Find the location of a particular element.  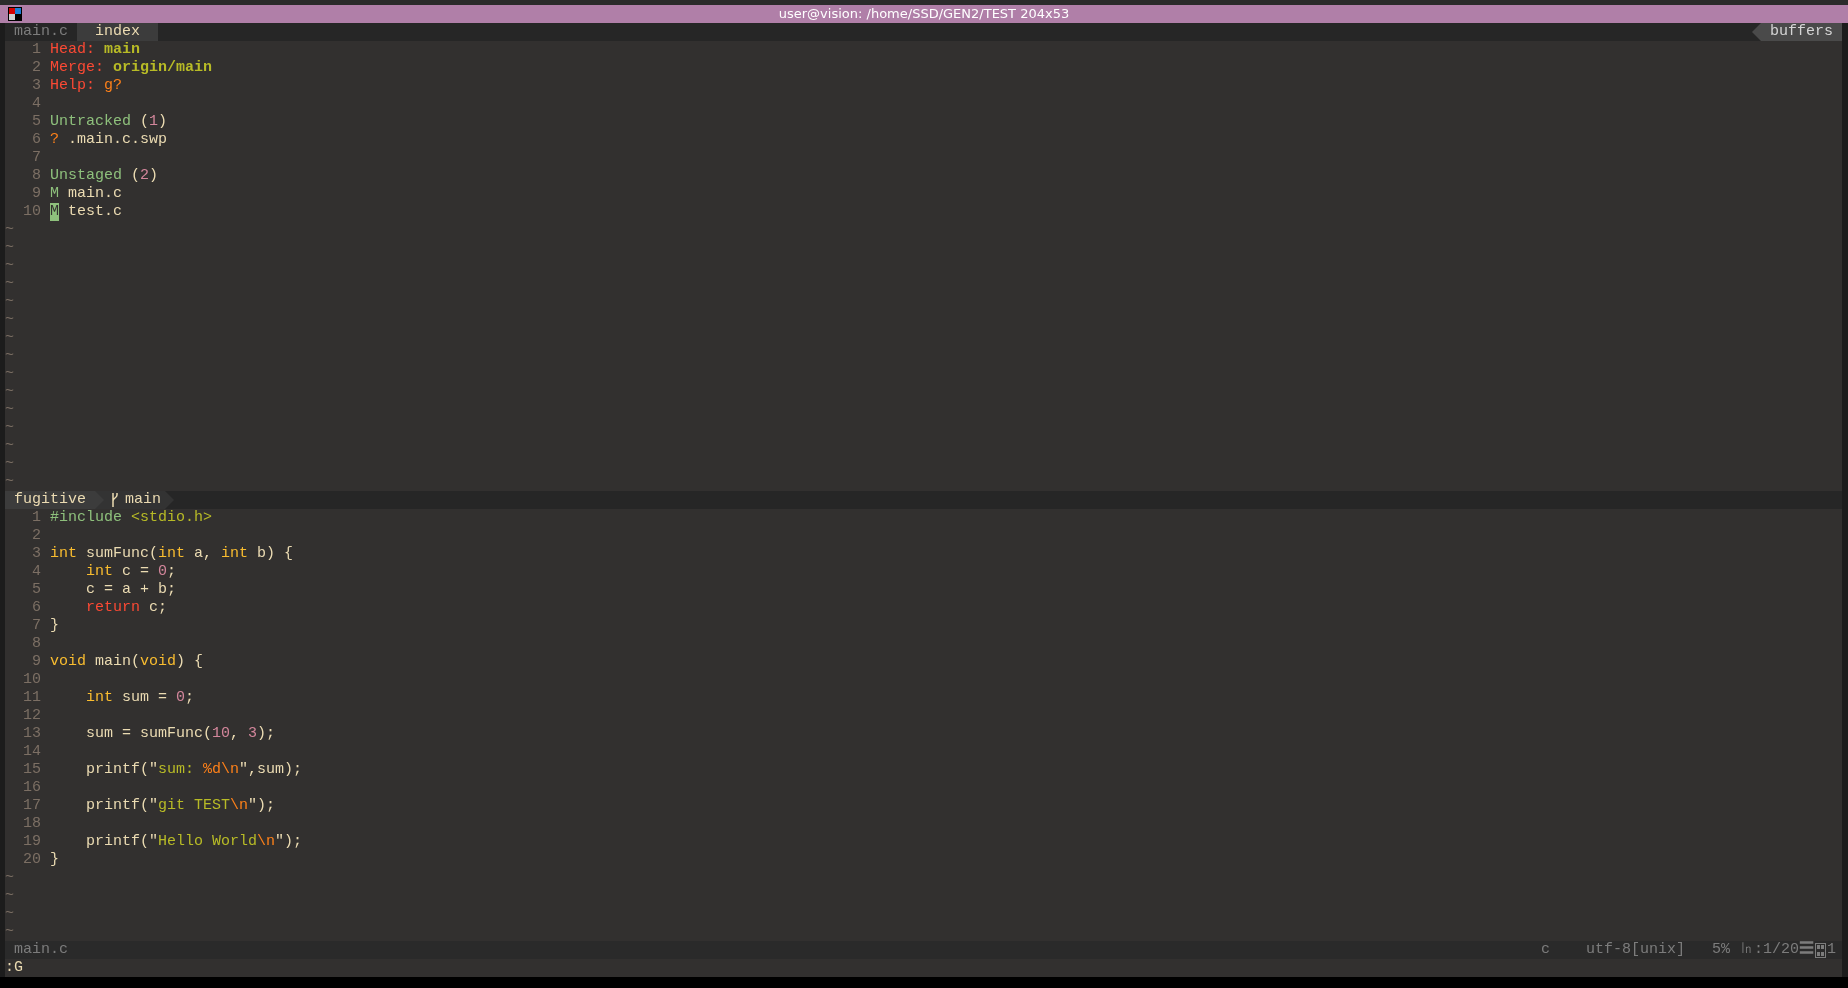

text-cursor: M is located at coordinates (54, 212).